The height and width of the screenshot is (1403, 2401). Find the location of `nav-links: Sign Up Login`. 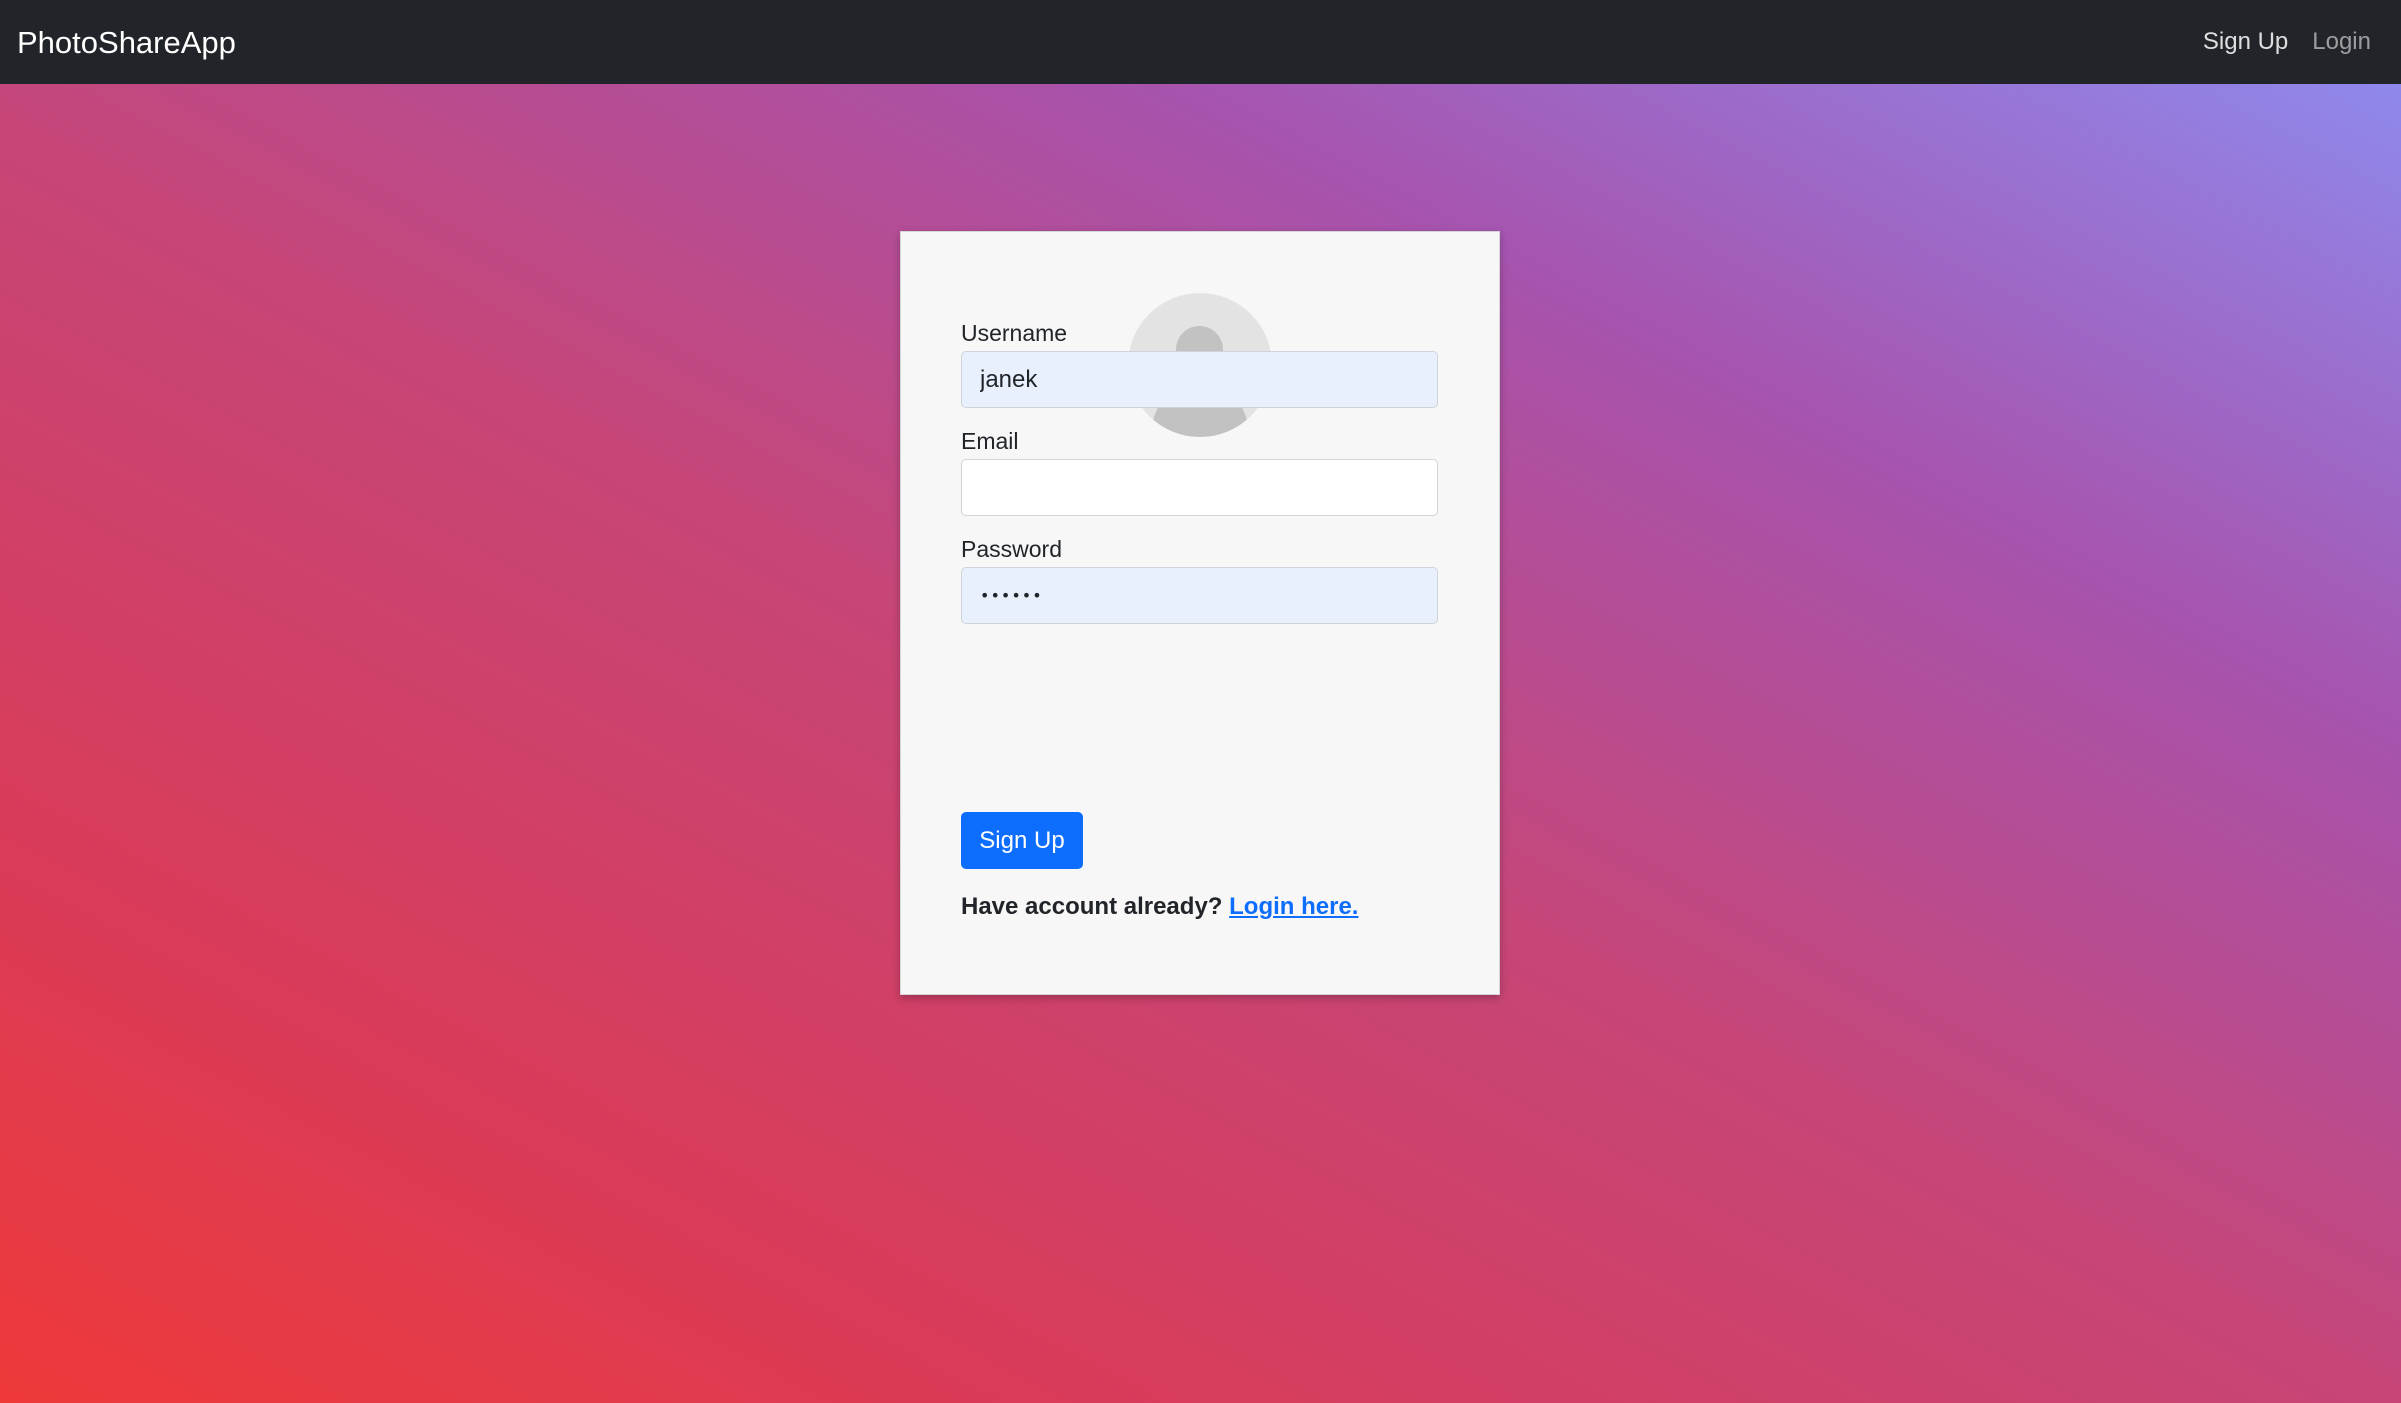

nav-links: Sign Up Login is located at coordinates (2287, 42).